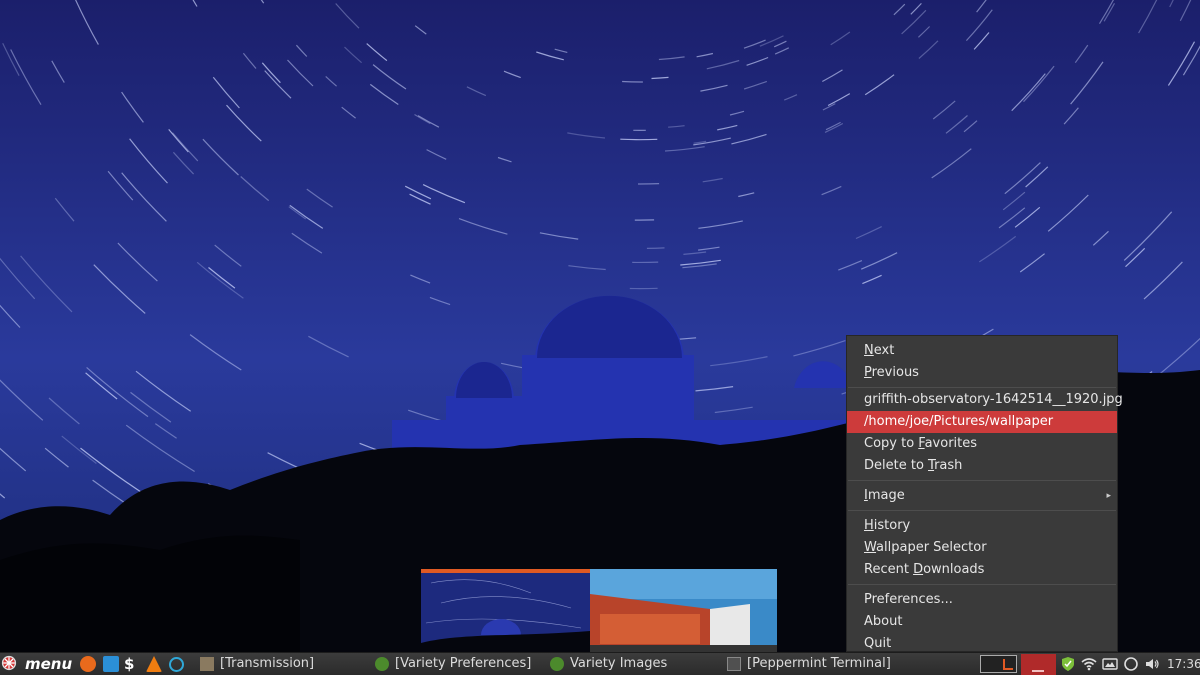  Describe the element at coordinates (982, 351) in the screenshot. I see `menu-item-next: Next` at that location.